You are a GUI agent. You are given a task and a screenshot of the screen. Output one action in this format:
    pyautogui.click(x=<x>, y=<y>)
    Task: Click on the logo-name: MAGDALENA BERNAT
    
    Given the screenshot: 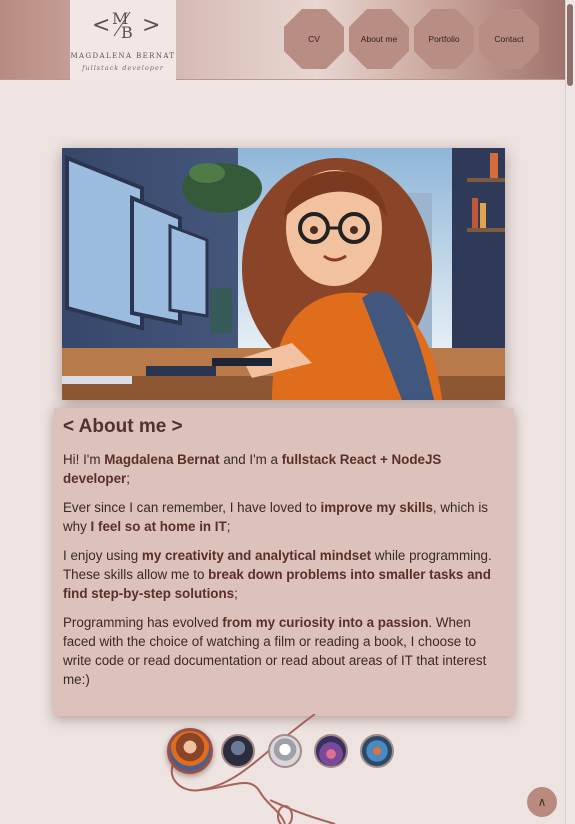 What is the action you would take?
    pyautogui.click(x=123, y=56)
    